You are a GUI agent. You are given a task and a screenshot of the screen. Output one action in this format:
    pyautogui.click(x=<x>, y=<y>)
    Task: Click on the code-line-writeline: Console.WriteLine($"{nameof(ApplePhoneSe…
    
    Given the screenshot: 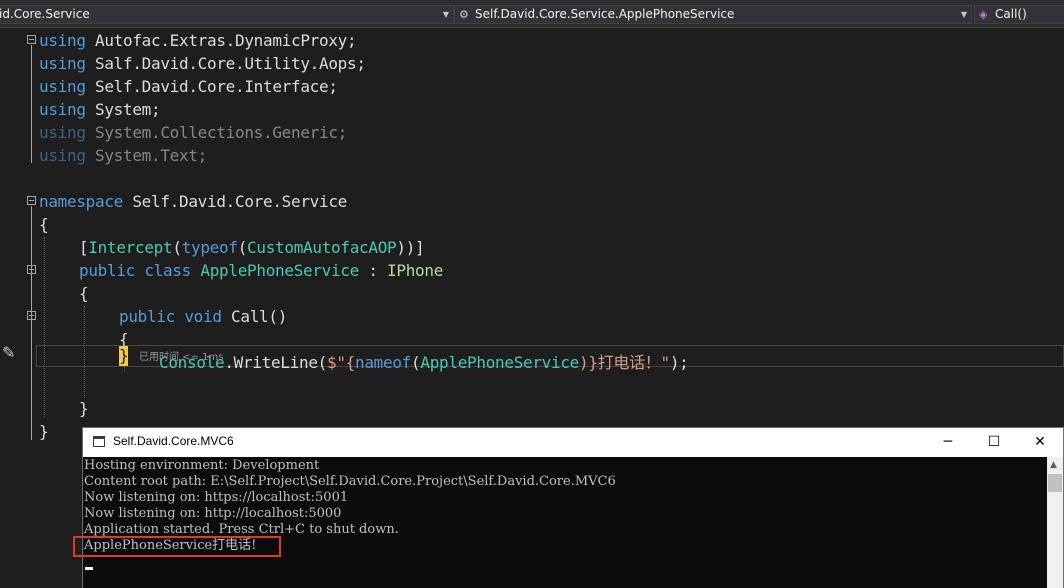 What is the action you would take?
    pyautogui.click(x=424, y=362)
    